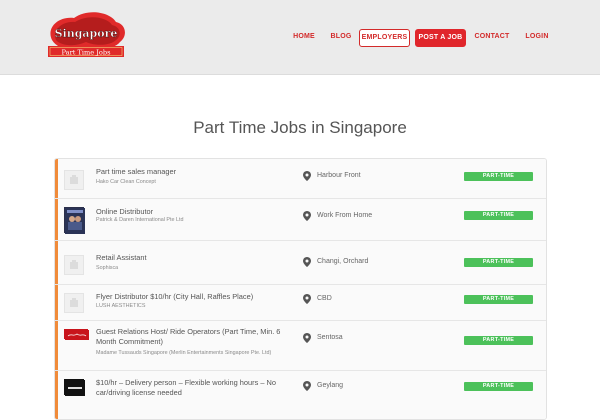 This screenshot has height=420, width=600. What do you see at coordinates (440, 38) in the screenshot?
I see `nav-post-a-job: POST A JOB` at bounding box center [440, 38].